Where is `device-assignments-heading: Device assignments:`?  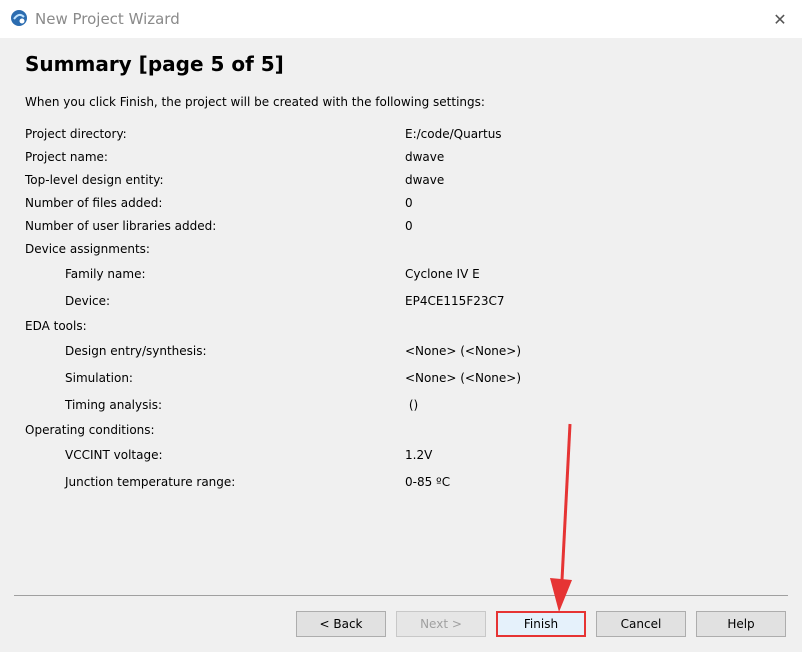
device-assignments-heading: Device assignments: is located at coordinates (87, 249).